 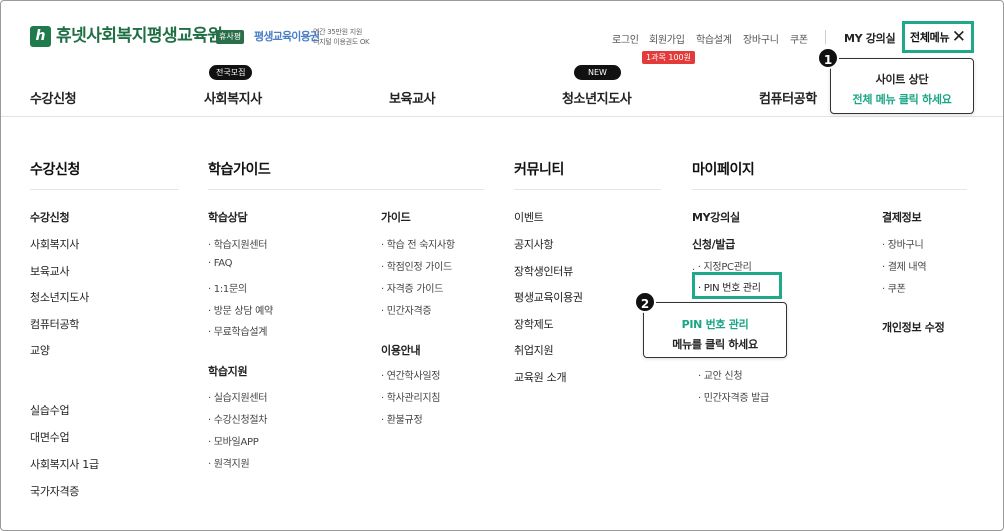 I want to click on col-title-community: 커뮤니티, so click(x=539, y=170).